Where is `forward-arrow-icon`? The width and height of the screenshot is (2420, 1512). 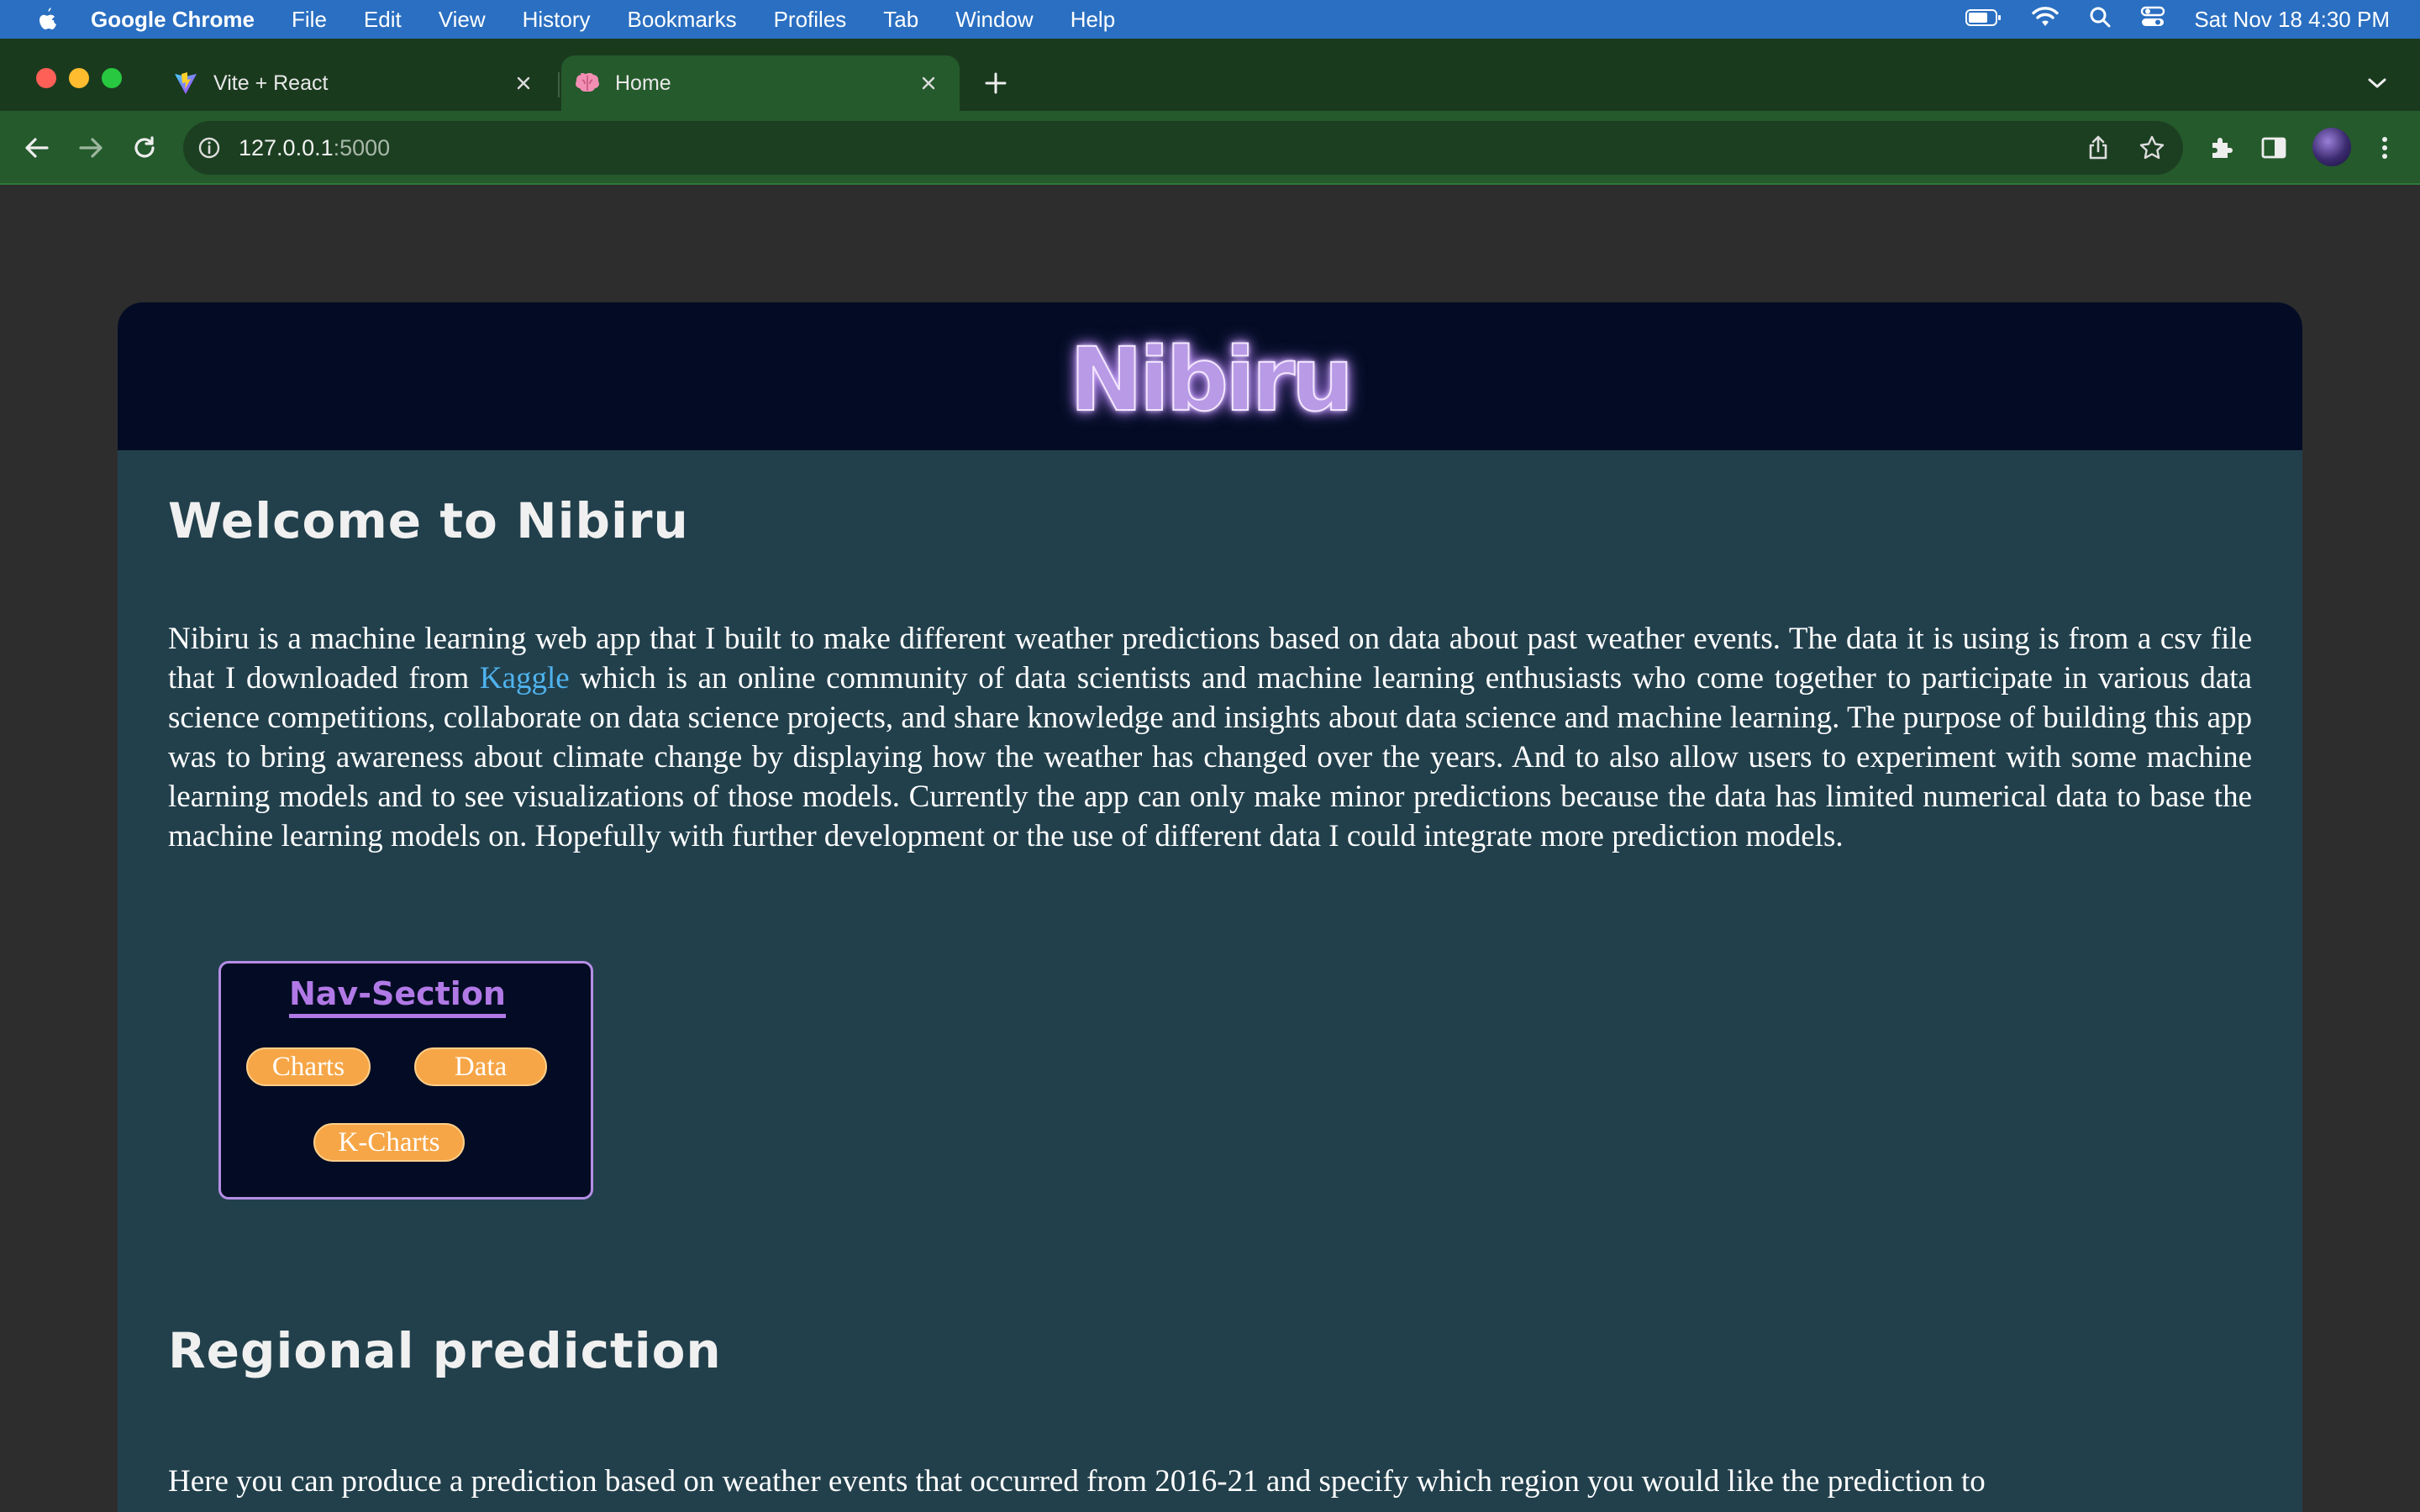 forward-arrow-icon is located at coordinates (91, 148).